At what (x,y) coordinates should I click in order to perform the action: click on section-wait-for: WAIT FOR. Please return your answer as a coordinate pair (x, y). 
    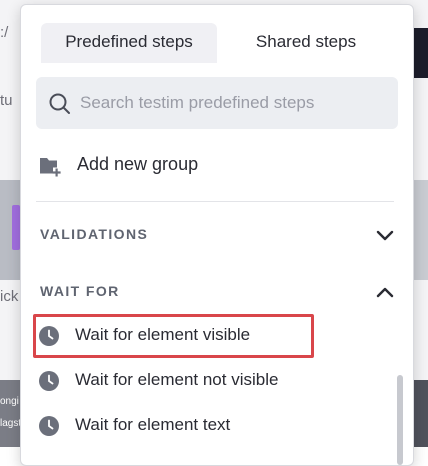
    Looking at the image, I should click on (218, 292).